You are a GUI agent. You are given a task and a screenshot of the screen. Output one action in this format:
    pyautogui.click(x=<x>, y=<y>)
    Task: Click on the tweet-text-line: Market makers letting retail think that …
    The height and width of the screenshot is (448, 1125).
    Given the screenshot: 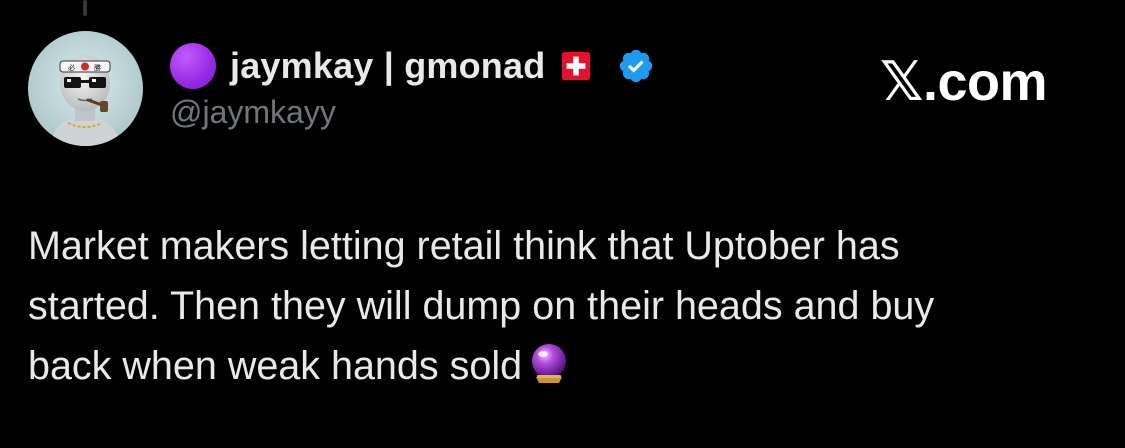 What is the action you would take?
    pyautogui.click(x=464, y=246)
    